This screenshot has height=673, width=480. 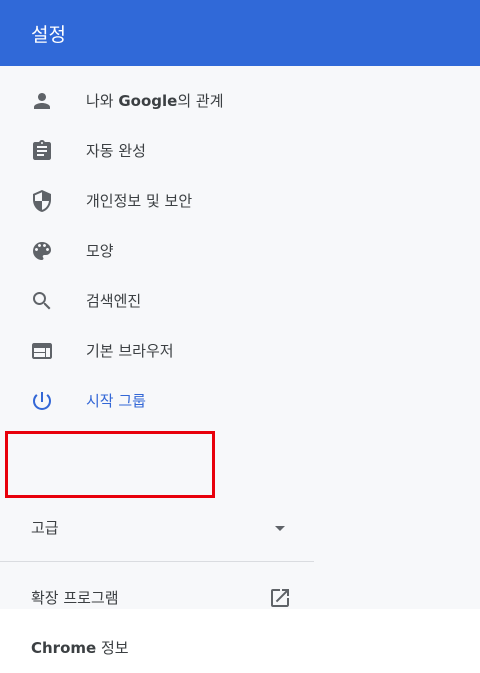 I want to click on nav-item-default-browser: 기본 브라우저, so click(x=157, y=351).